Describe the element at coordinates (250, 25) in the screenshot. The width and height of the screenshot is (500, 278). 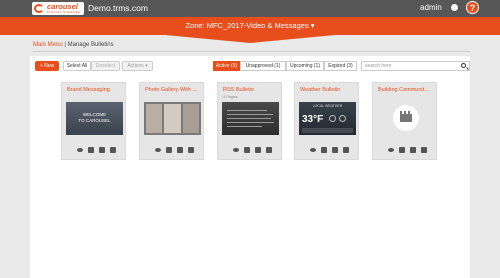
I see `zone-selector: Zone: MFC_2017-Video & Messages ▾` at that location.